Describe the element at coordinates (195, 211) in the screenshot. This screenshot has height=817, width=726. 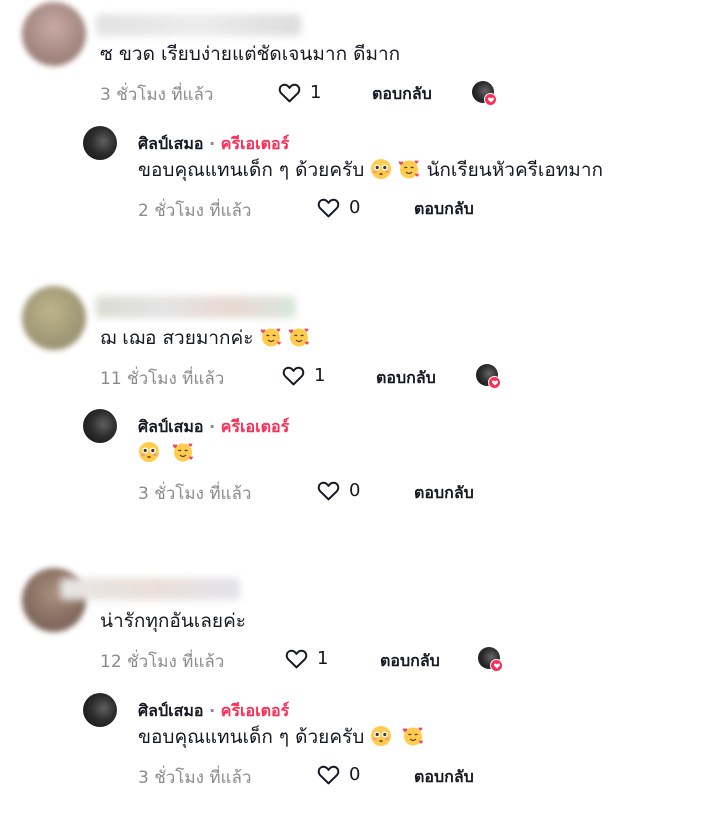
I see `reply-time: 2 ชั่วโมง ที่แล้ว` at that location.